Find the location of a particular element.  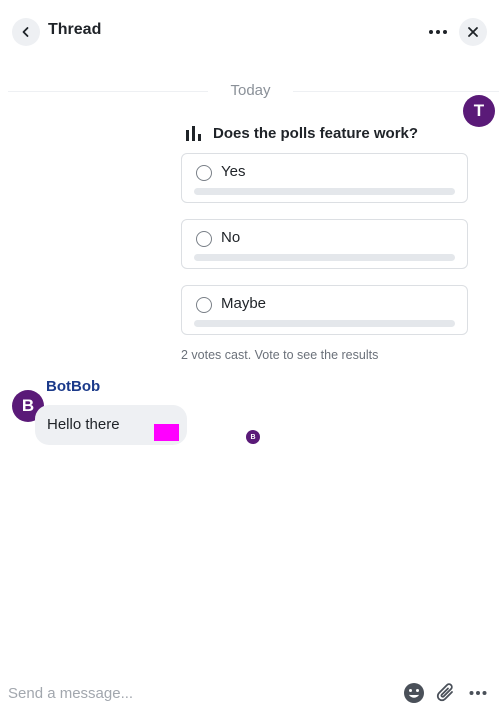

close-button is located at coordinates (473, 32).